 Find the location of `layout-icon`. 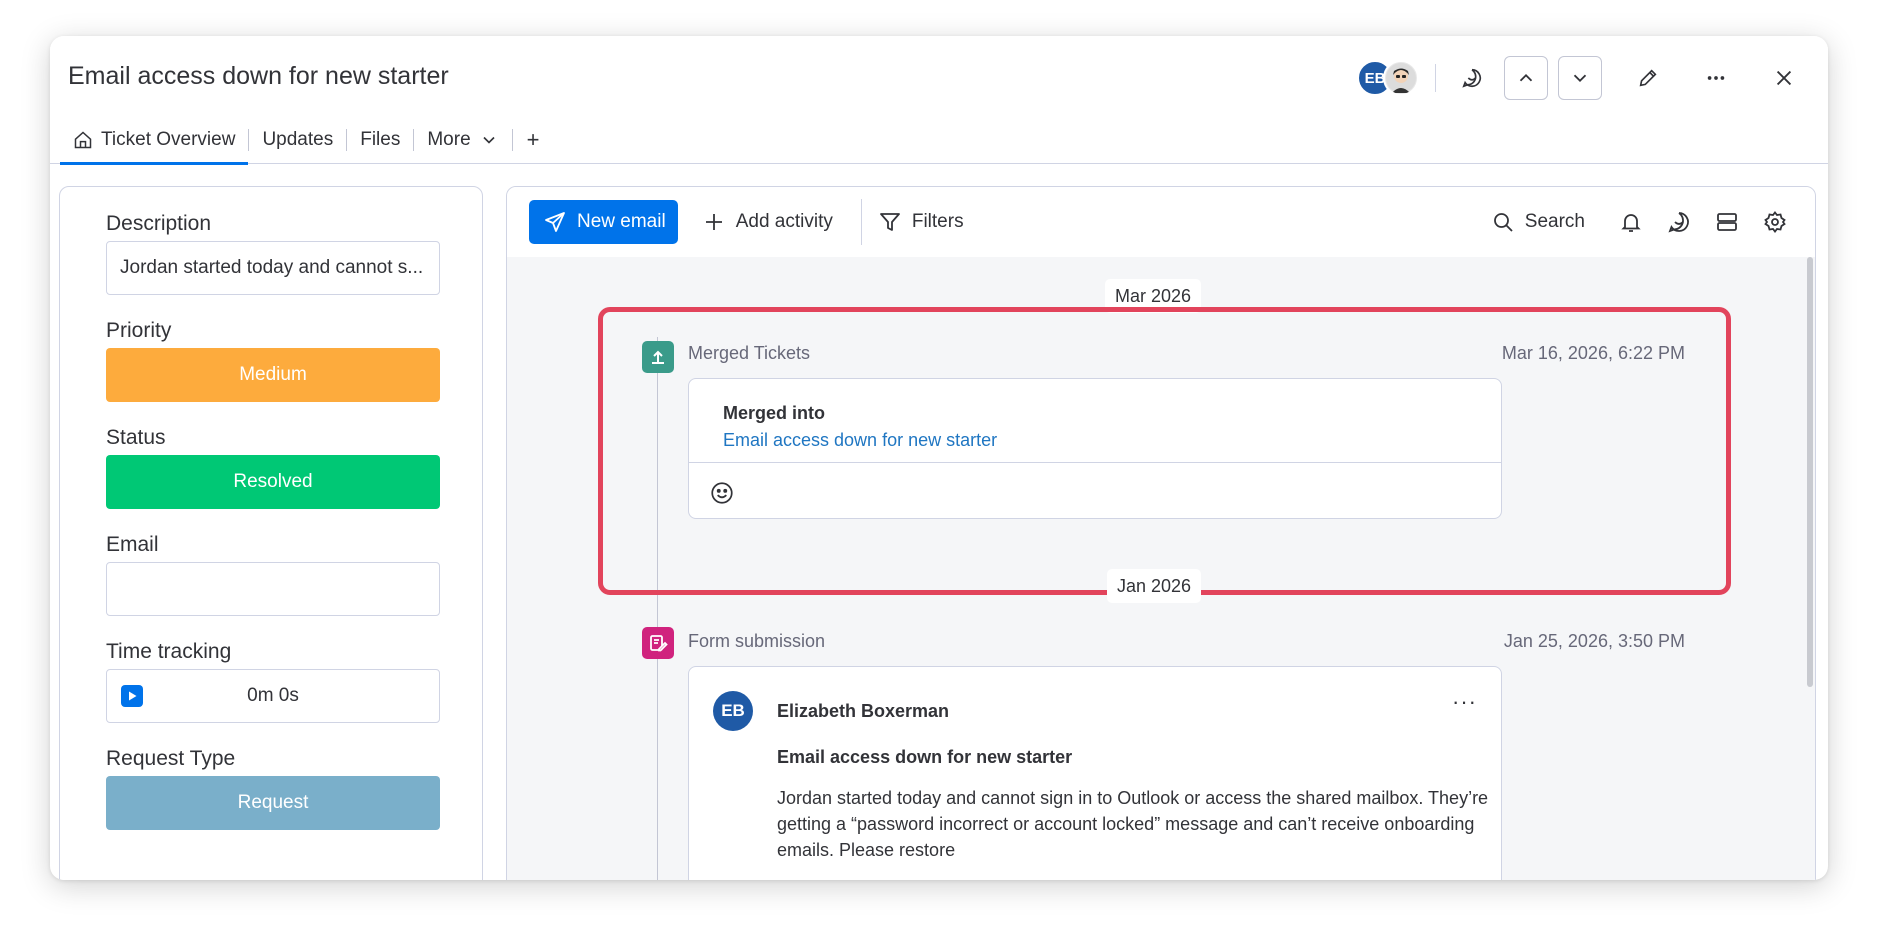

layout-icon is located at coordinates (1727, 222).